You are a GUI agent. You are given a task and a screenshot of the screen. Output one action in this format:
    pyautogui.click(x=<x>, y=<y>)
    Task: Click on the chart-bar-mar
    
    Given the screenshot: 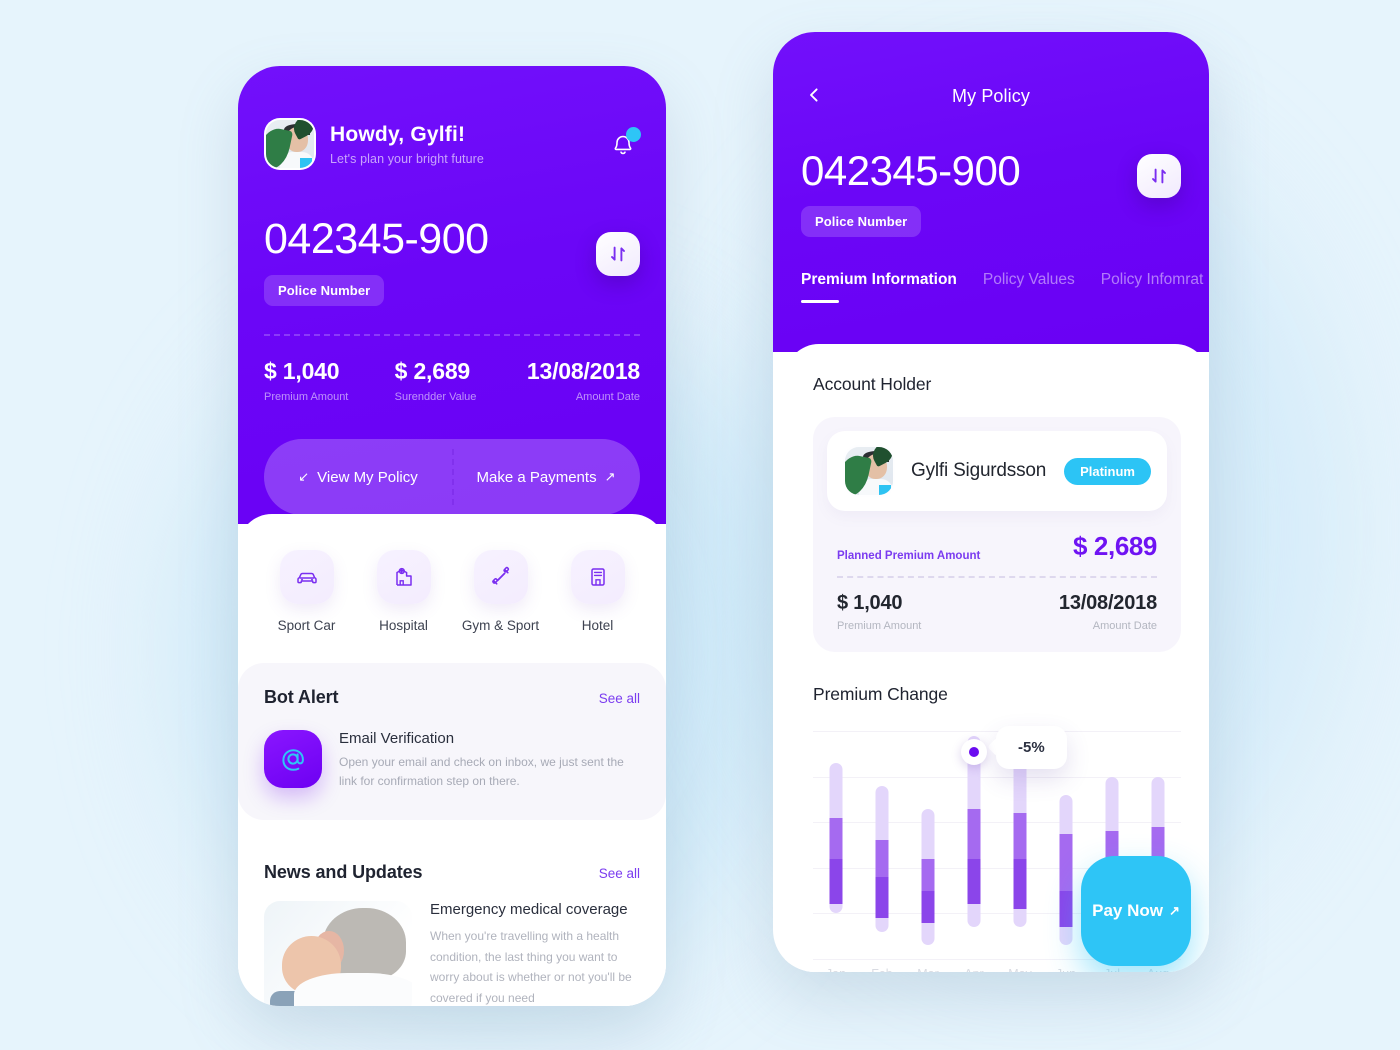 What is the action you would take?
    pyautogui.click(x=928, y=845)
    